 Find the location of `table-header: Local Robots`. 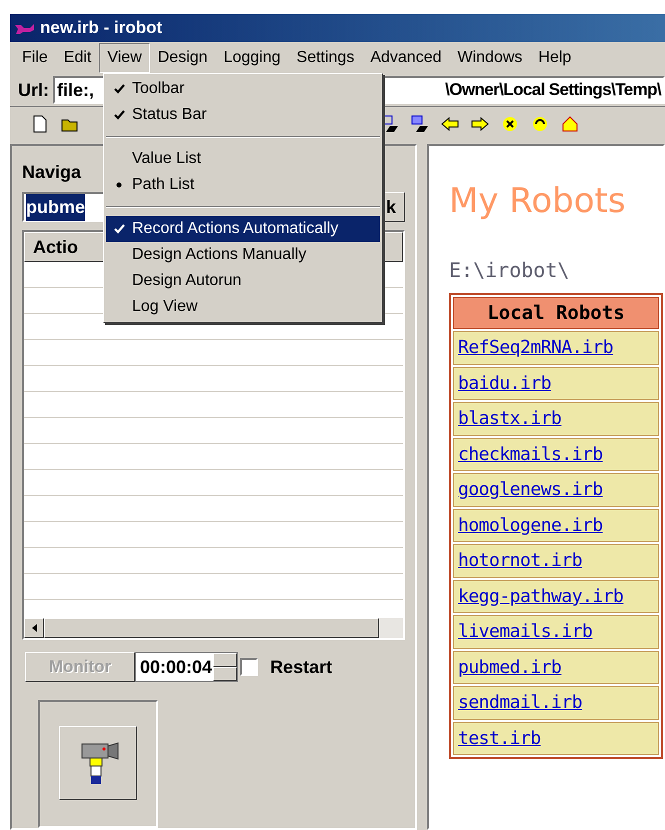

table-header: Local Robots is located at coordinates (556, 313).